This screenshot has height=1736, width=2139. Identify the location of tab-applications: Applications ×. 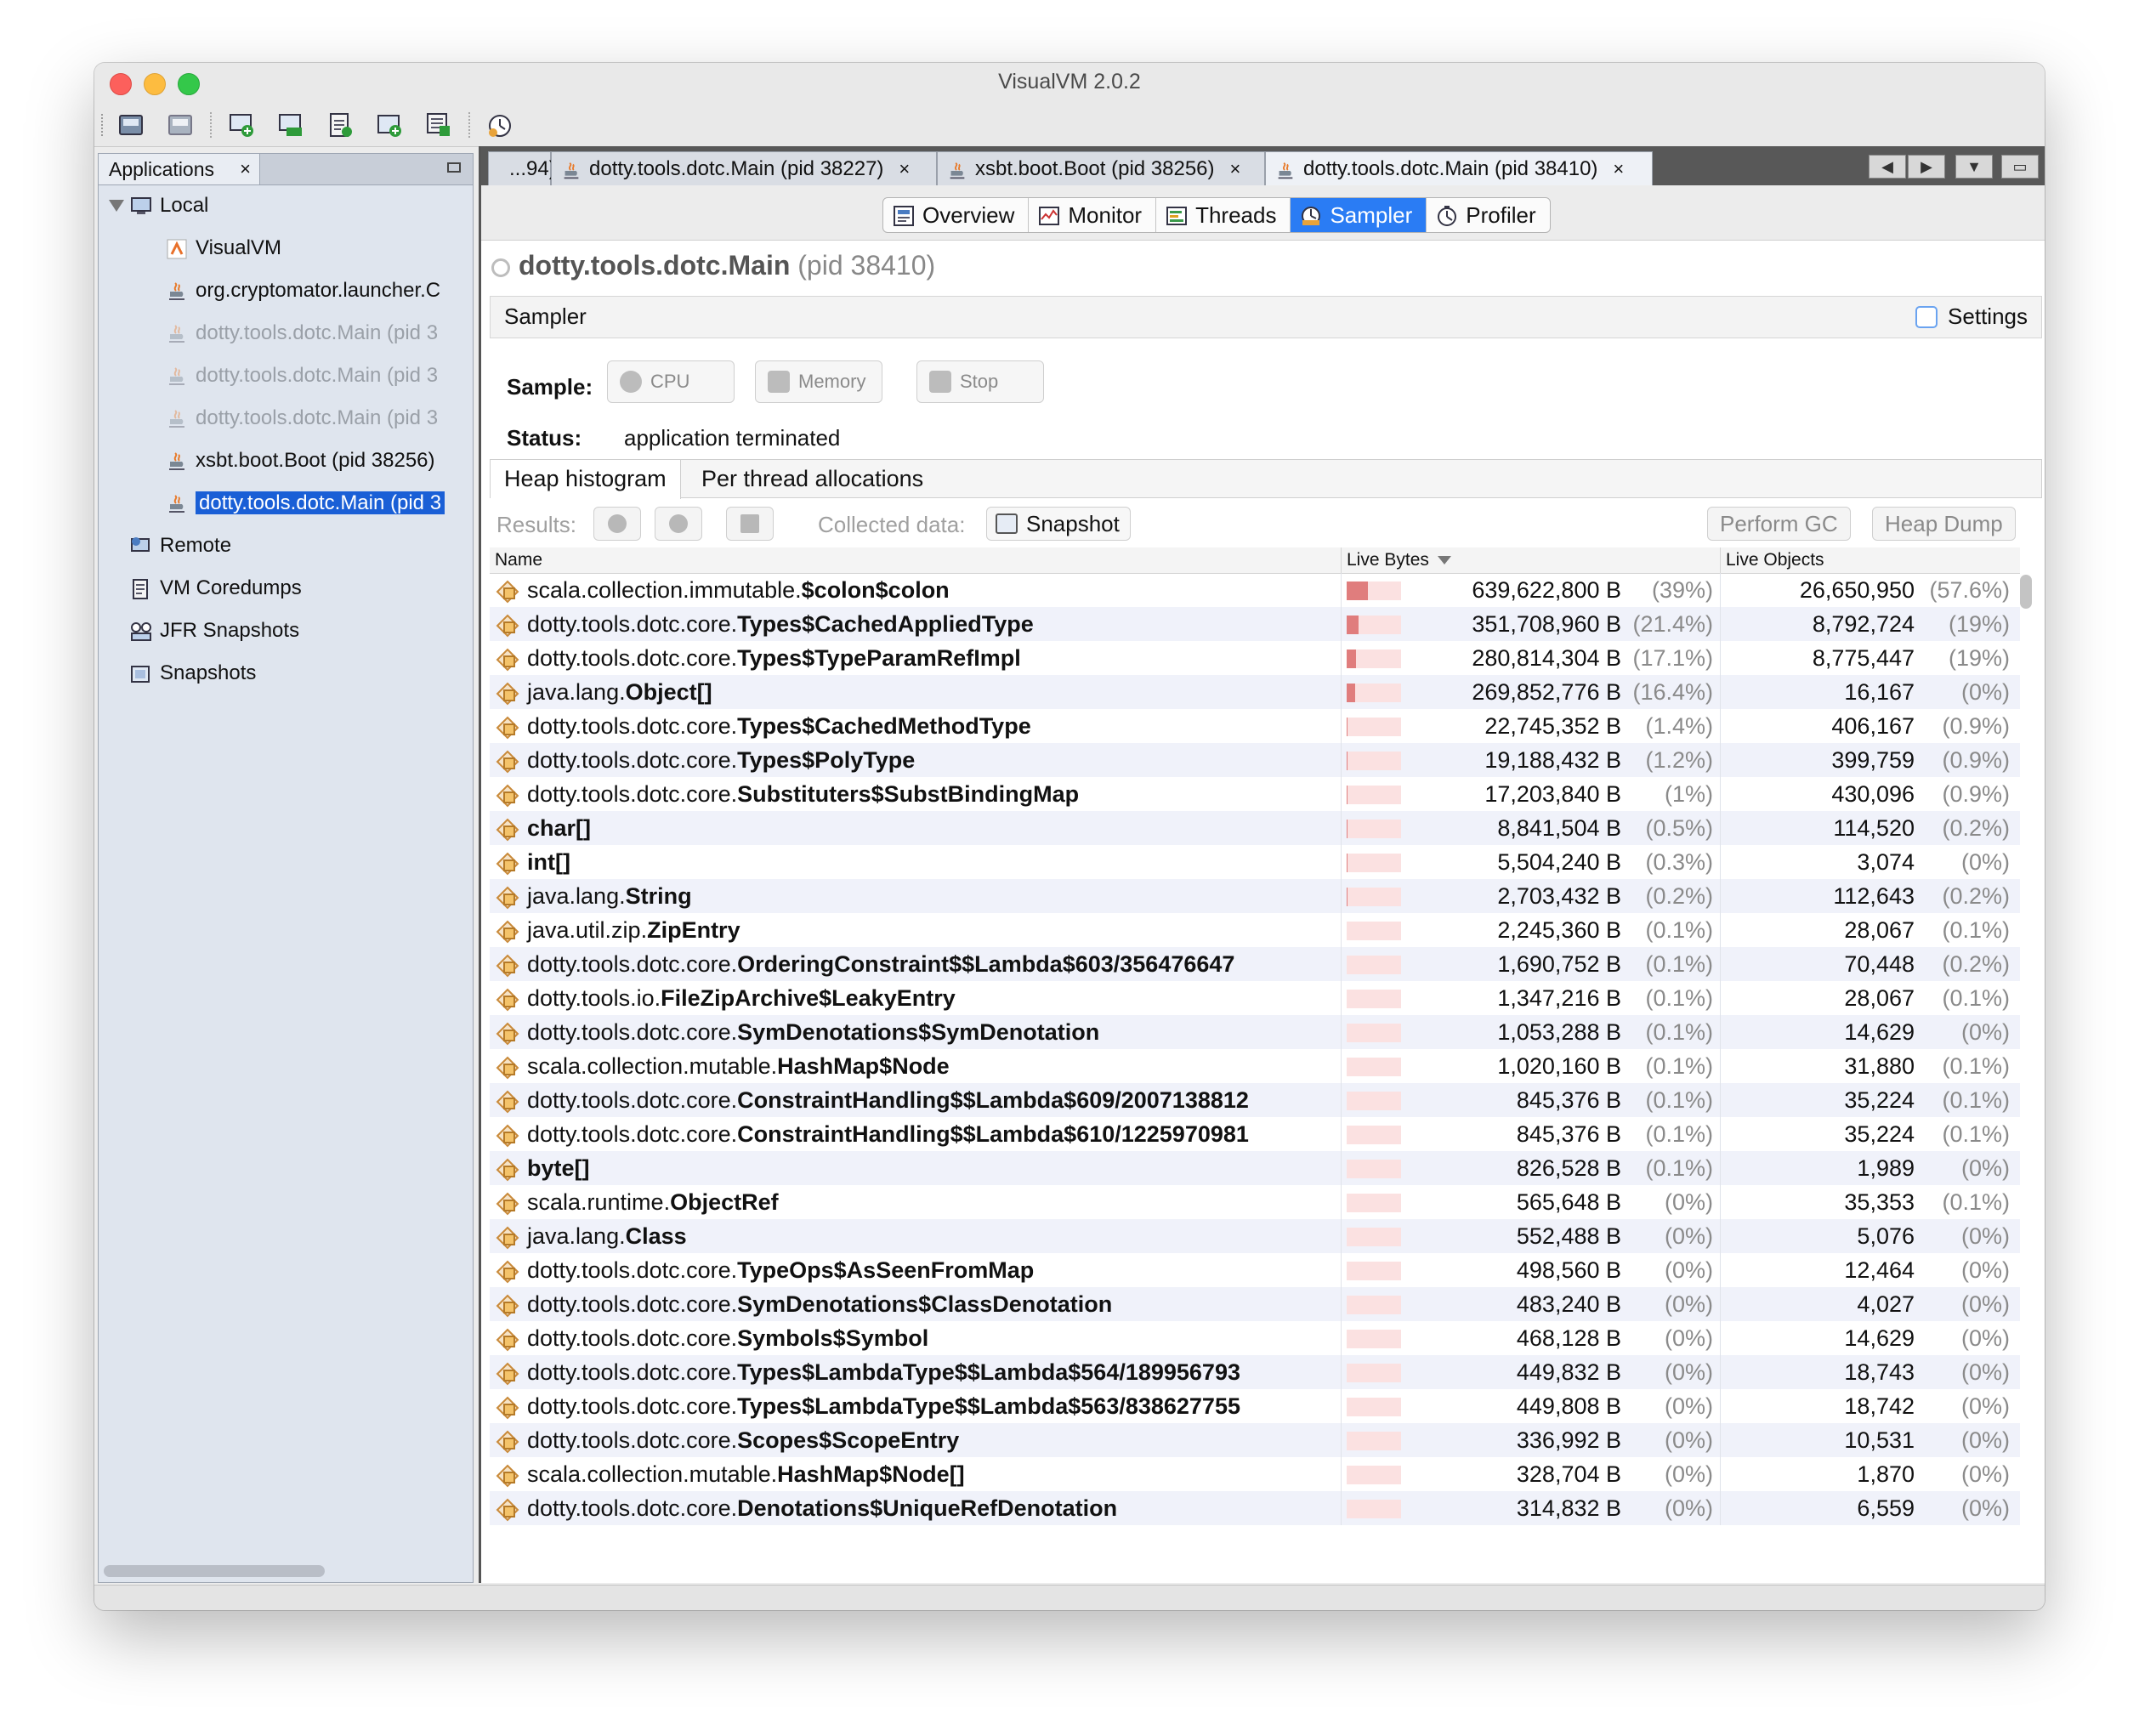
(179, 169).